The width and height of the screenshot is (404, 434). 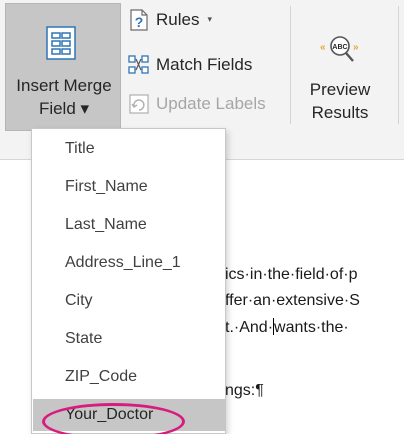 I want to click on preview-results-button: « » ABC Preview Results, so click(x=340, y=73).